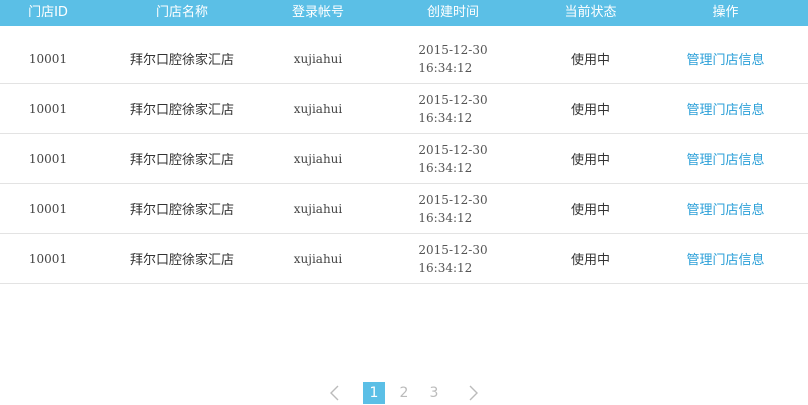 Image resolution: width=808 pixels, height=405 pixels. Describe the element at coordinates (181, 12) in the screenshot. I see `header-store-name: 门店名称` at that location.